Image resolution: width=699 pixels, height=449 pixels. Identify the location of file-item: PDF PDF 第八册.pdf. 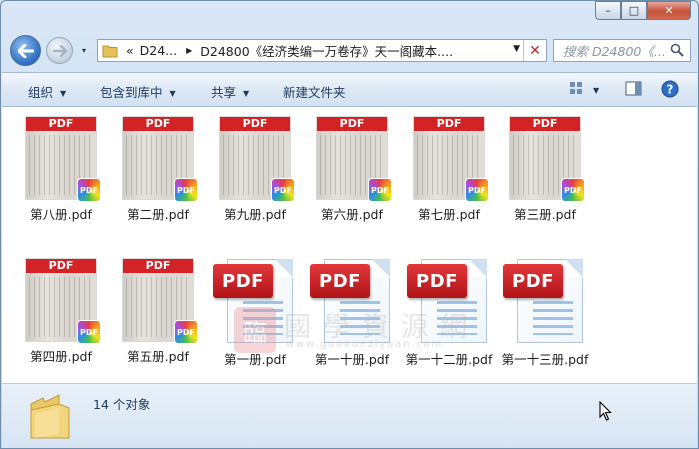
(61, 169).